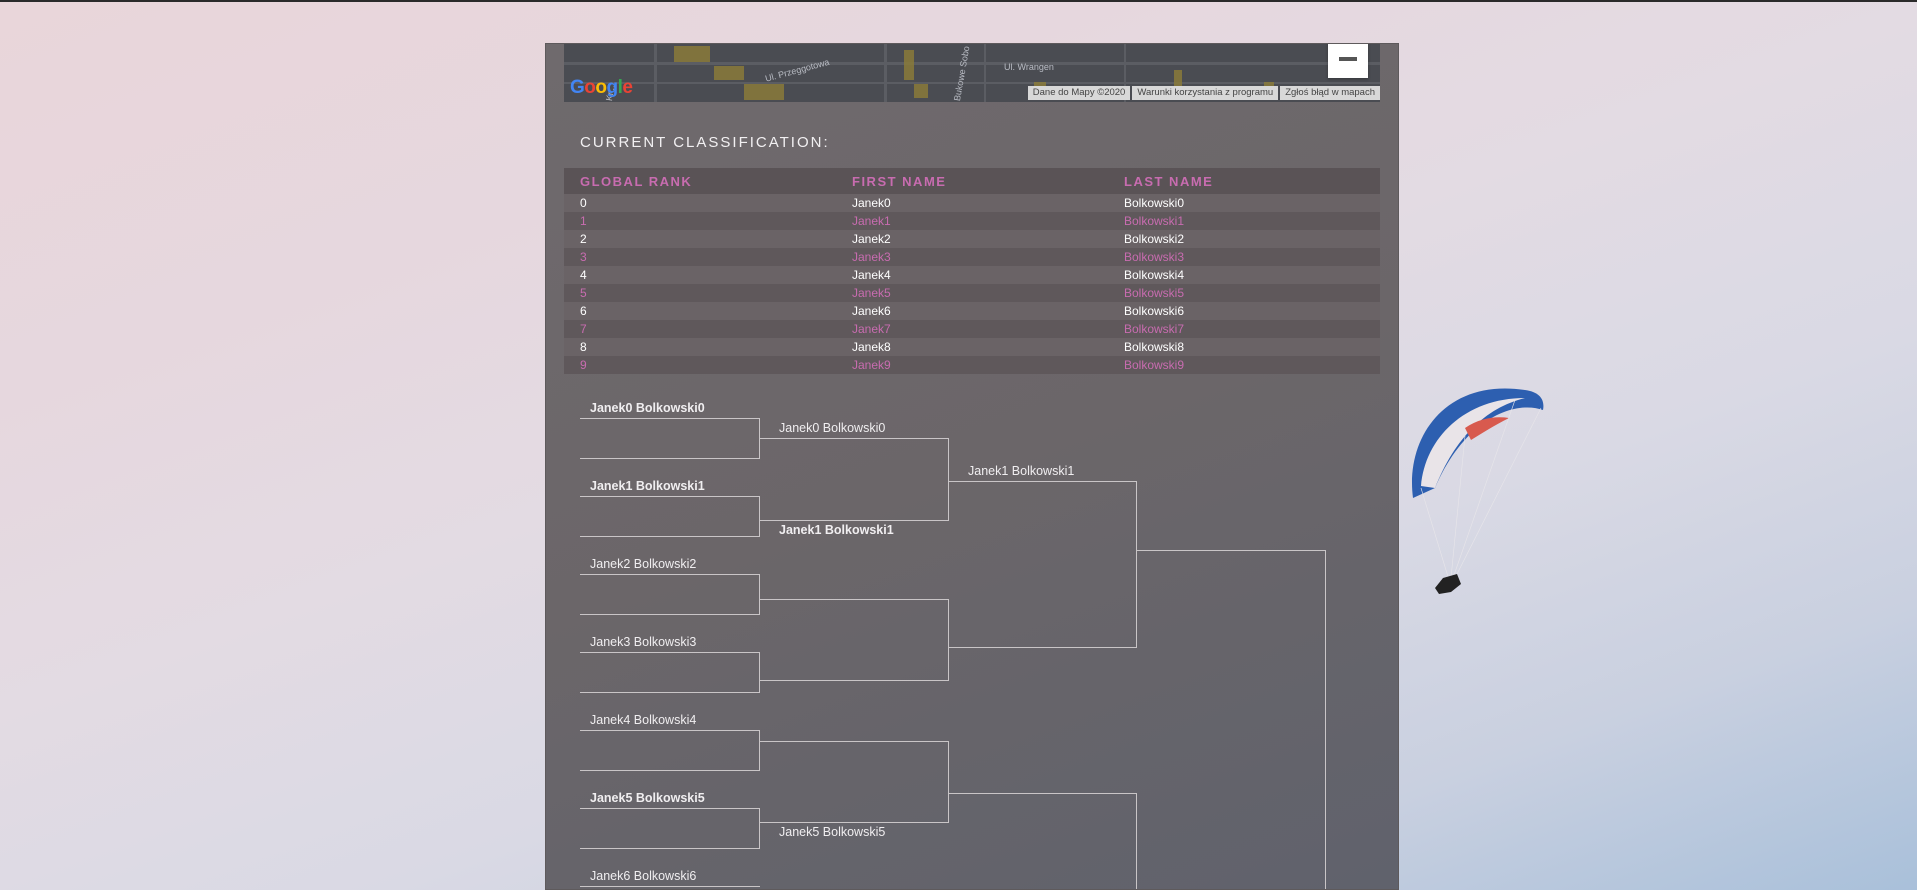  What do you see at coordinates (643, 564) in the screenshot?
I see `bracket-round1-player: Janek2 Bolkowski2` at bounding box center [643, 564].